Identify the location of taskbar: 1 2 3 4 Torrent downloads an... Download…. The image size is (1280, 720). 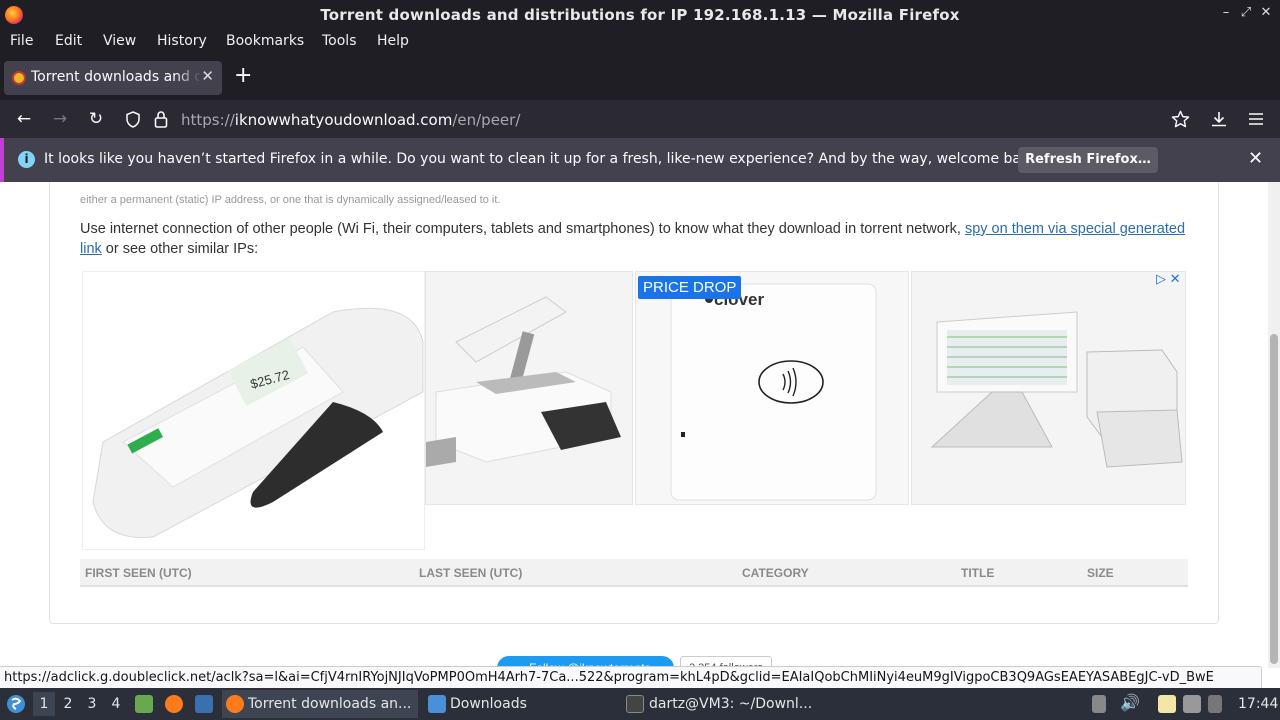
(640, 704).